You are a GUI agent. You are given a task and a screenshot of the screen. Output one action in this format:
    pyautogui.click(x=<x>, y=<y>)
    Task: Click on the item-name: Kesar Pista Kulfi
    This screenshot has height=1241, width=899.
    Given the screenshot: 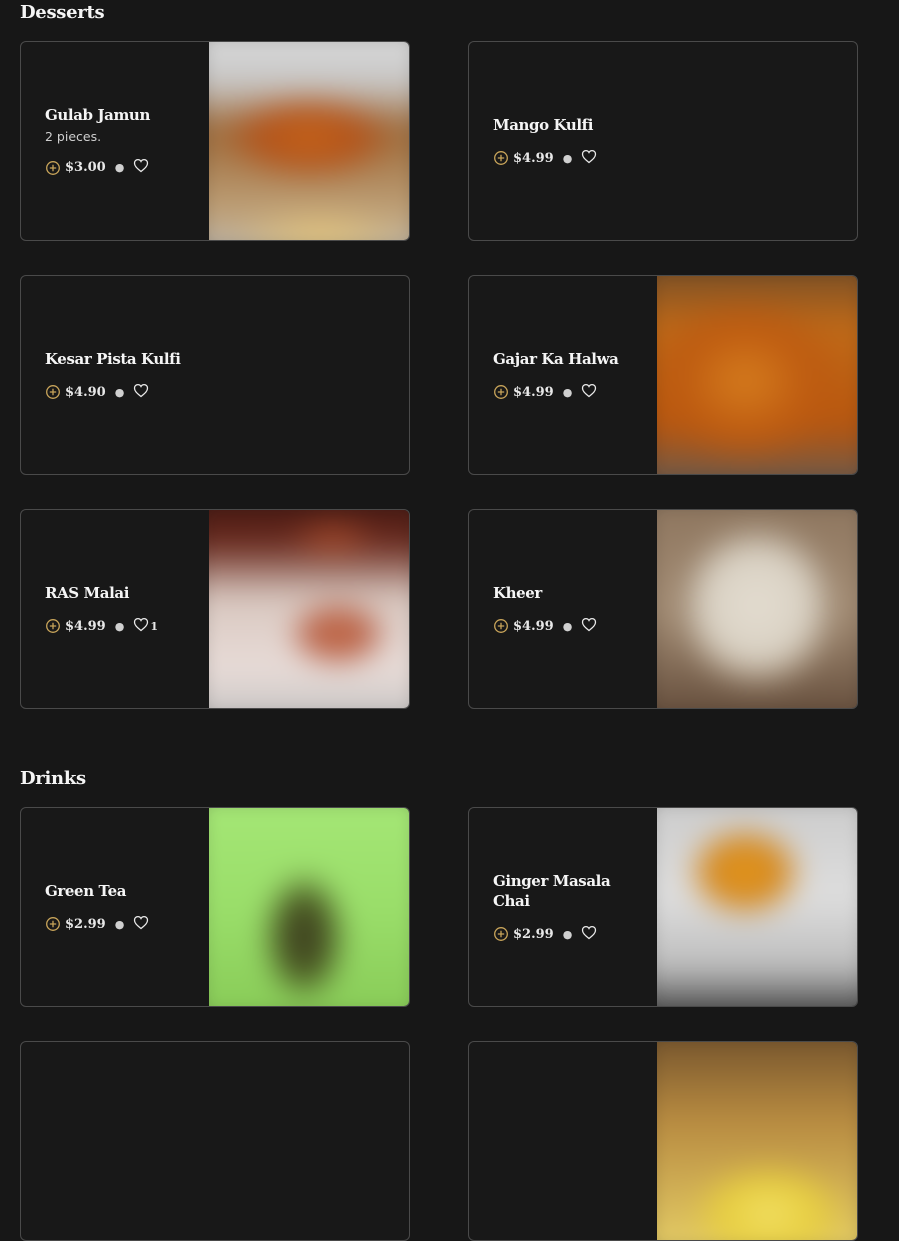 What is the action you would take?
    pyautogui.click(x=113, y=358)
    